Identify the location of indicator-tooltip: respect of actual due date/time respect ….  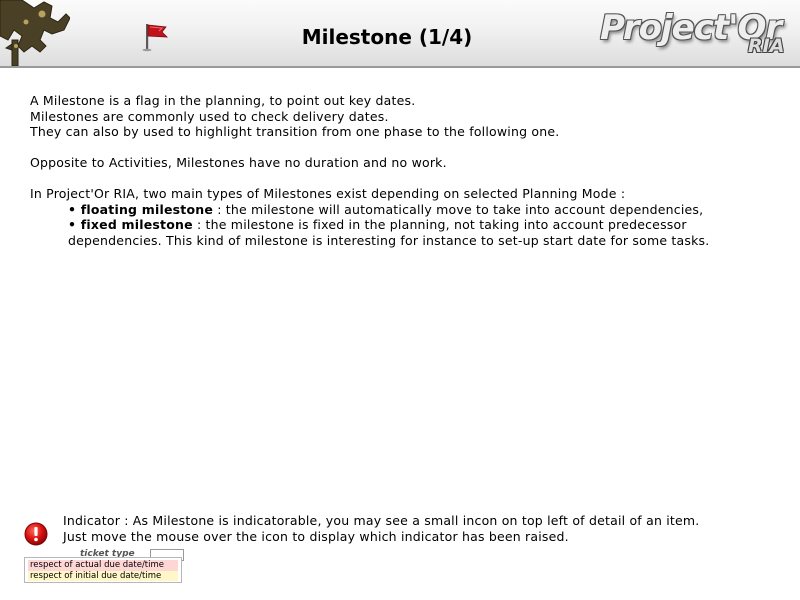
(103, 570).